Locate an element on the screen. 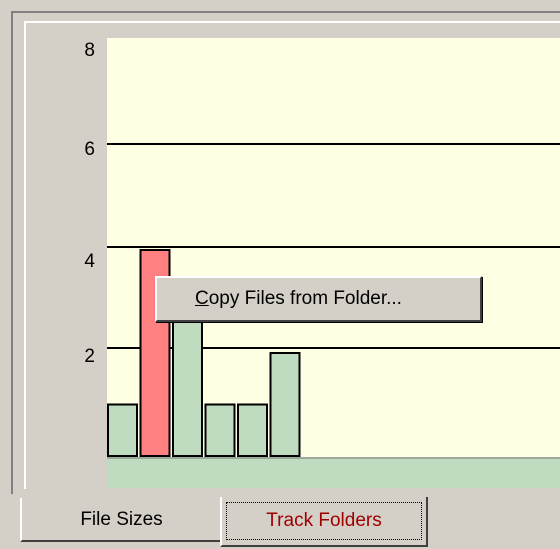 Image resolution: width=560 pixels, height=549 pixels. menu-item-mnemonic: C is located at coordinates (202, 298).